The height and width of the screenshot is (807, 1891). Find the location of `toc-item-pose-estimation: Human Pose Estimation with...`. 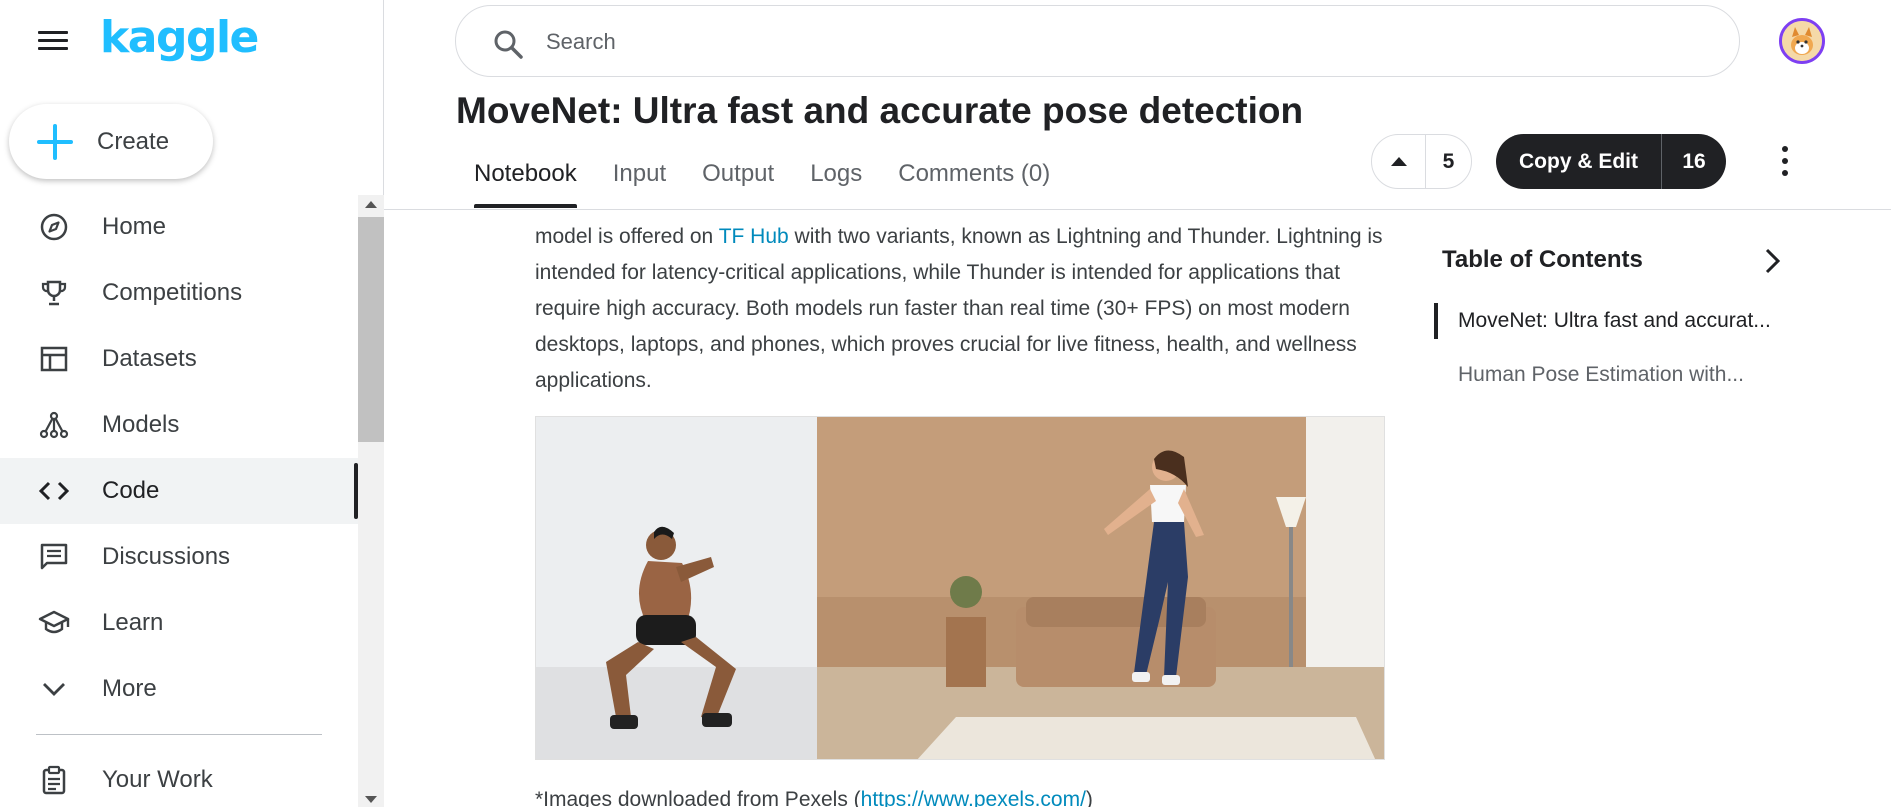

toc-item-pose-estimation: Human Pose Estimation with... is located at coordinates (1592, 375).